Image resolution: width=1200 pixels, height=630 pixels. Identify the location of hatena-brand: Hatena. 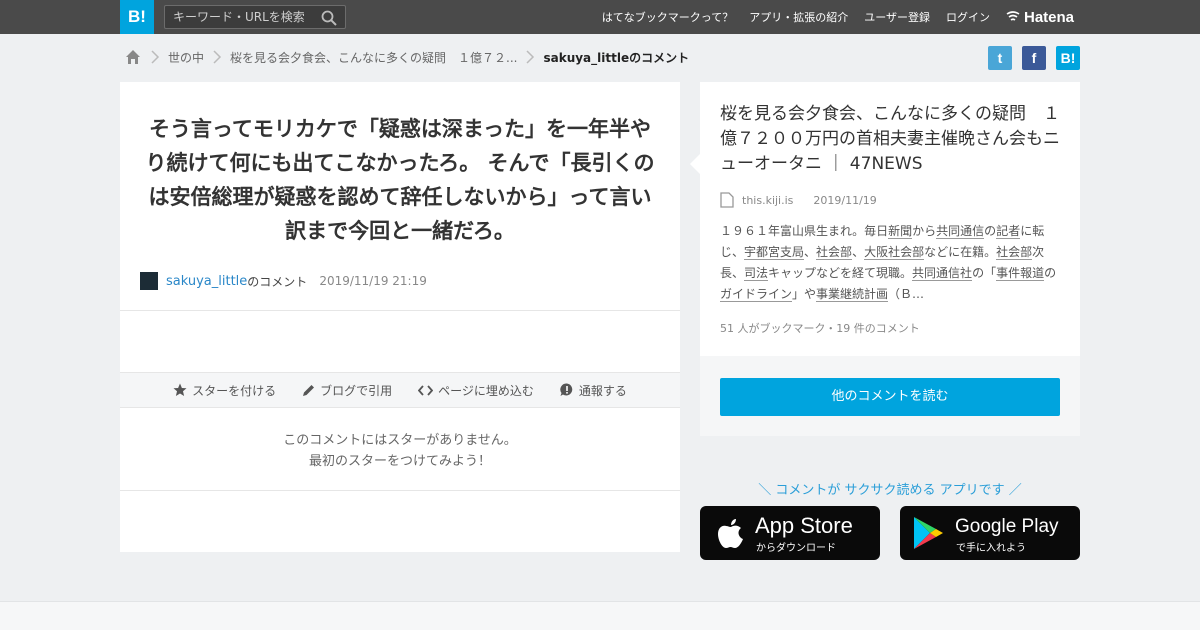
(1040, 17).